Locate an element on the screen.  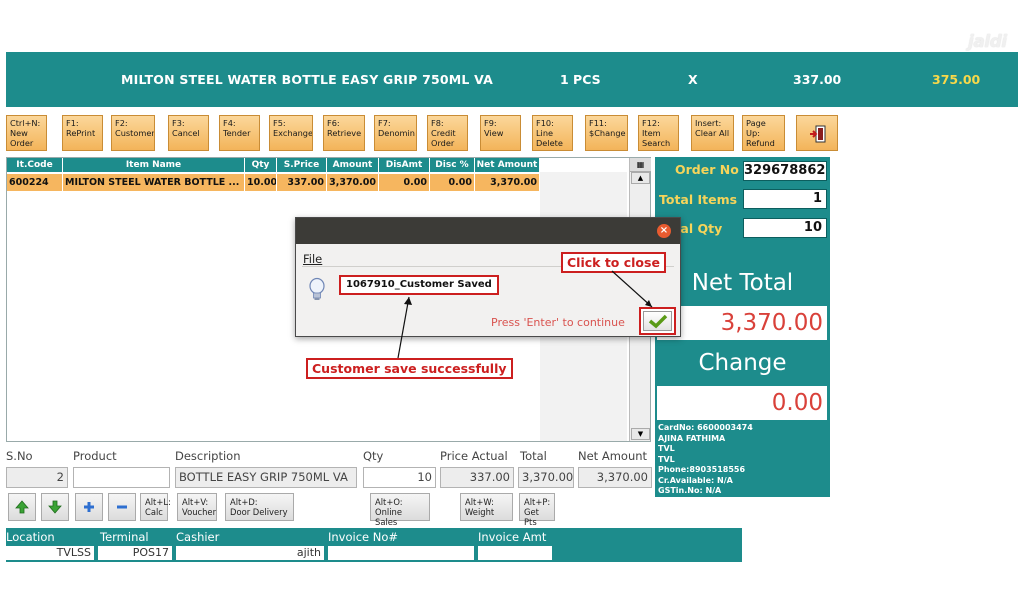
table-row-cell-qty: 10.00 is located at coordinates (261, 182).